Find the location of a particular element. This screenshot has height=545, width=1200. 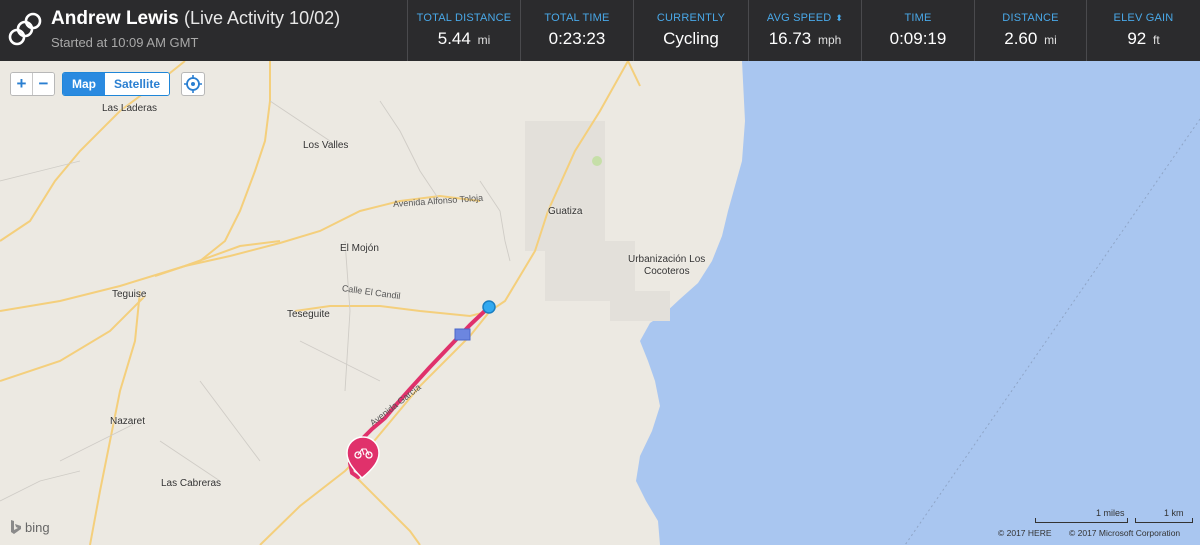

zoom-in-button: + is located at coordinates (21, 84).